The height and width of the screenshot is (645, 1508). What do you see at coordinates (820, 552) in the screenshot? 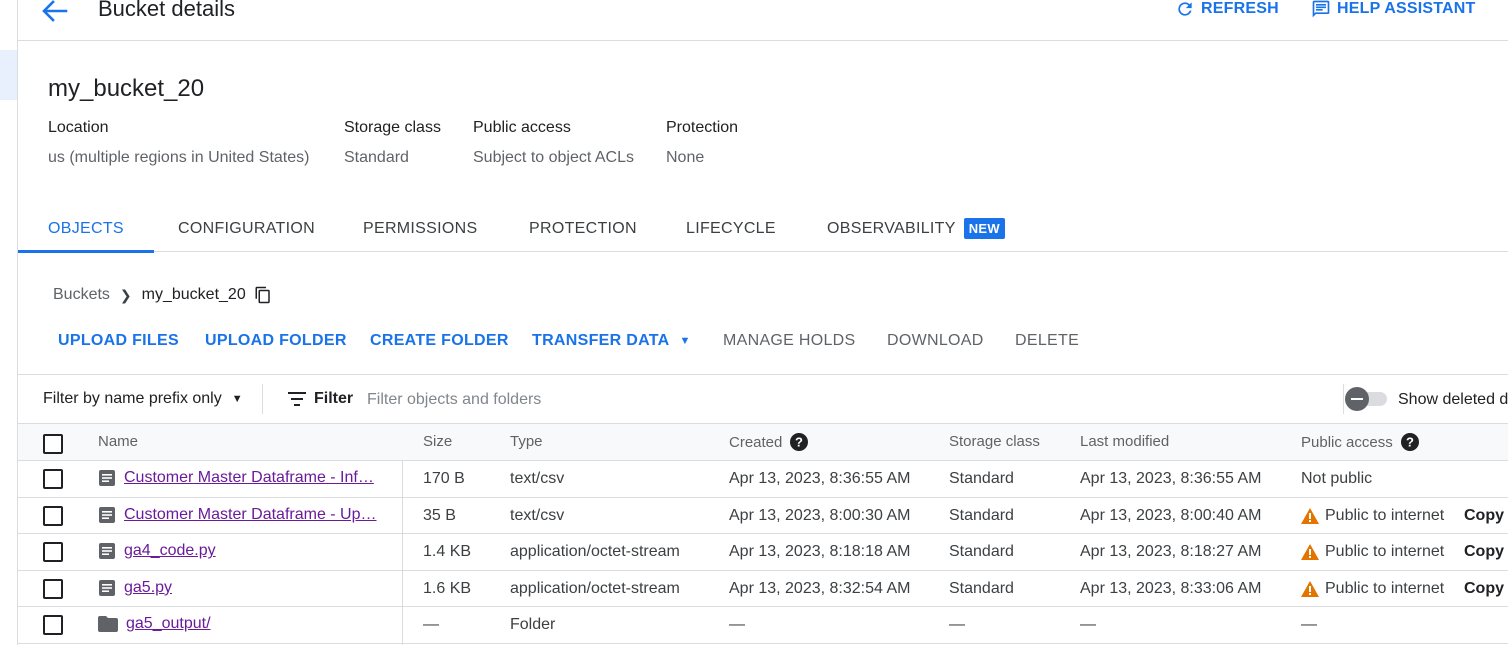
I see `created-cell: Apr 13, 2023, 8:18:18 AM` at bounding box center [820, 552].